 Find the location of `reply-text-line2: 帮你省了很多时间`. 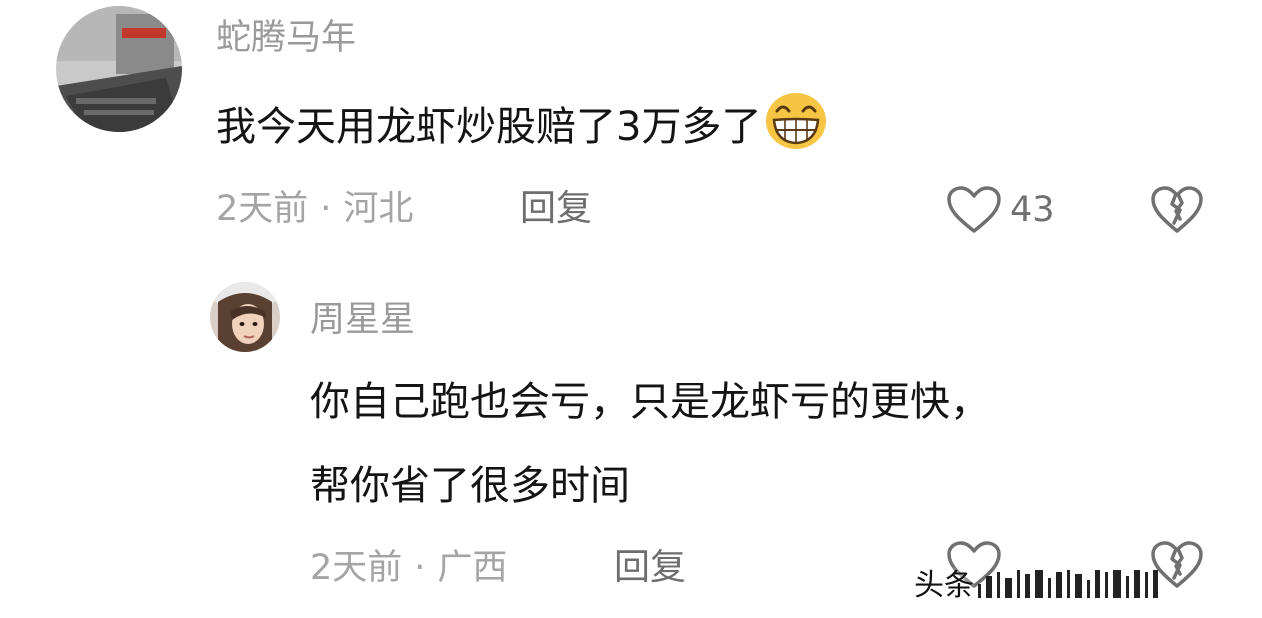

reply-text-line2: 帮你省了很多时间 is located at coordinates (470, 486).